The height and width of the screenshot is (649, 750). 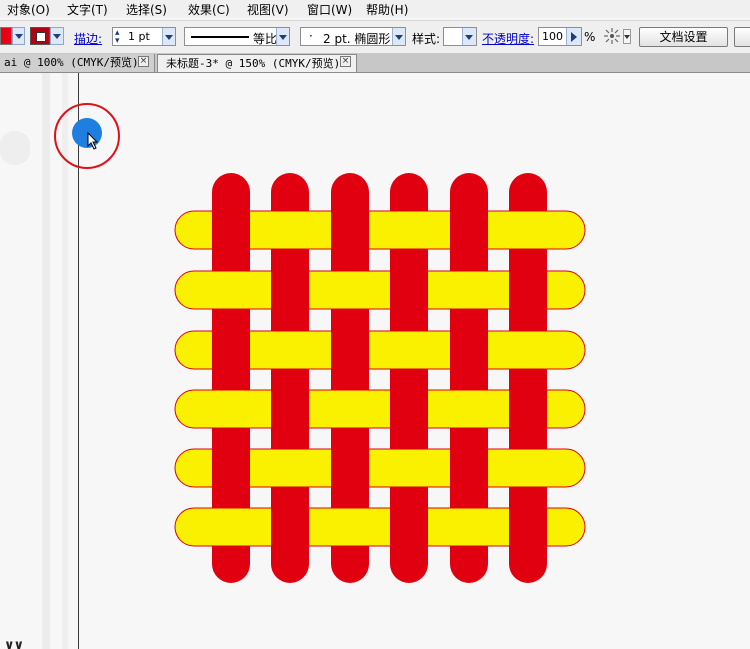 What do you see at coordinates (87, 133) in the screenshot?
I see `cursor-click-dot` at bounding box center [87, 133].